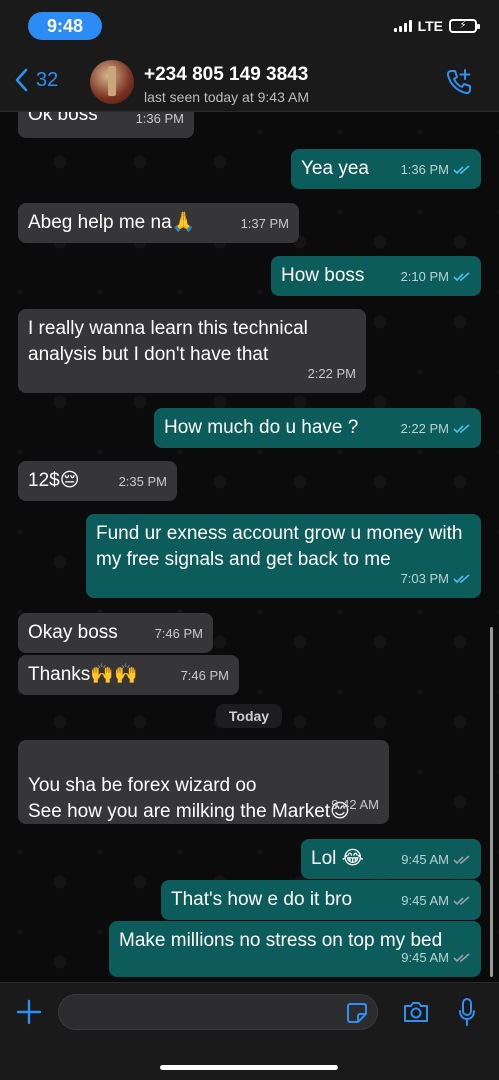 This screenshot has width=499, height=1080. What do you see at coordinates (218, 1012) in the screenshot?
I see `message-input` at bounding box center [218, 1012].